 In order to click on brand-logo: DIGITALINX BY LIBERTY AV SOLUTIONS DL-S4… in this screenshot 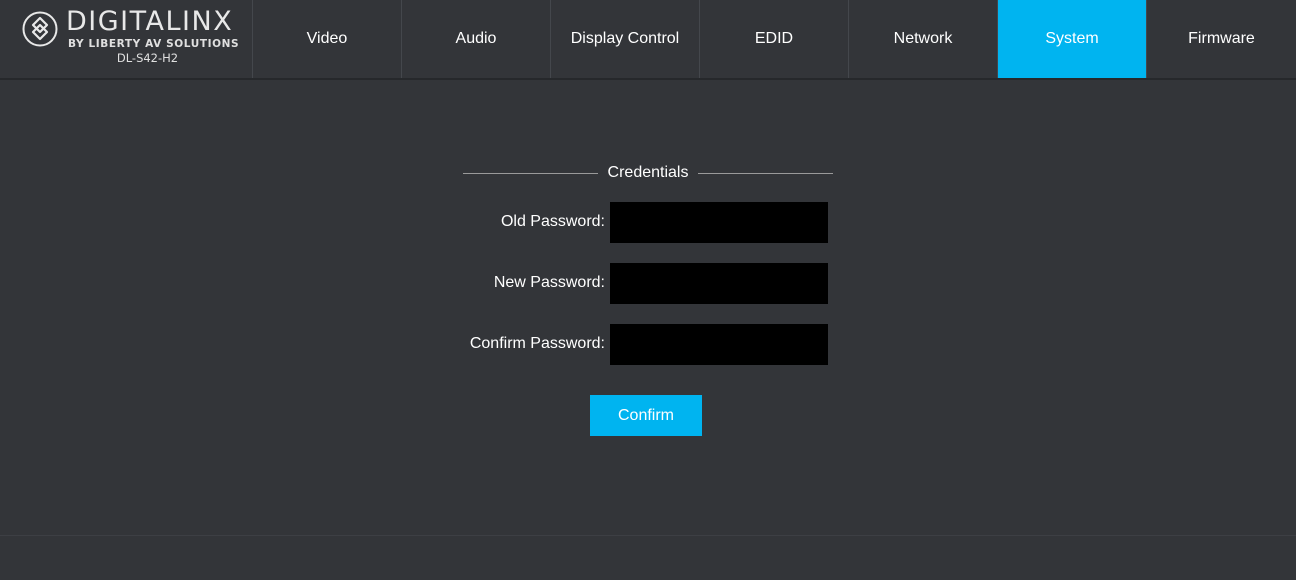, I will do `click(126, 39)`.